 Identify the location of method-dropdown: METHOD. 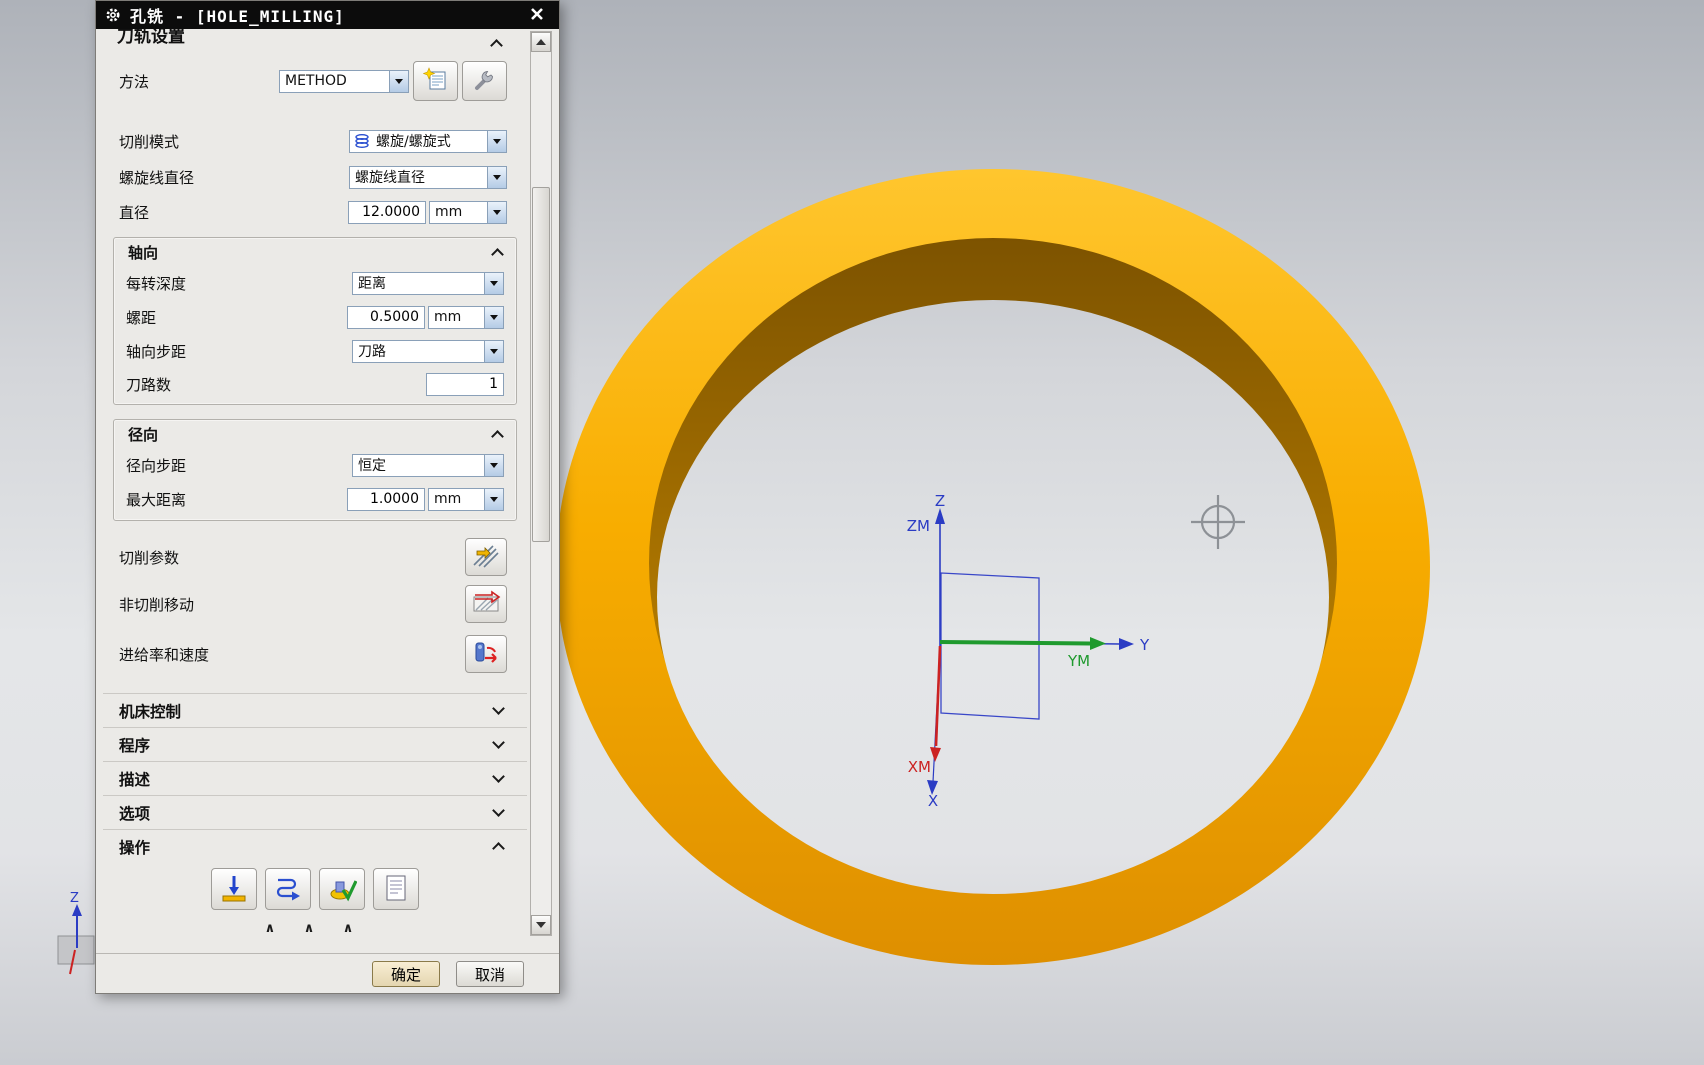
(344, 81).